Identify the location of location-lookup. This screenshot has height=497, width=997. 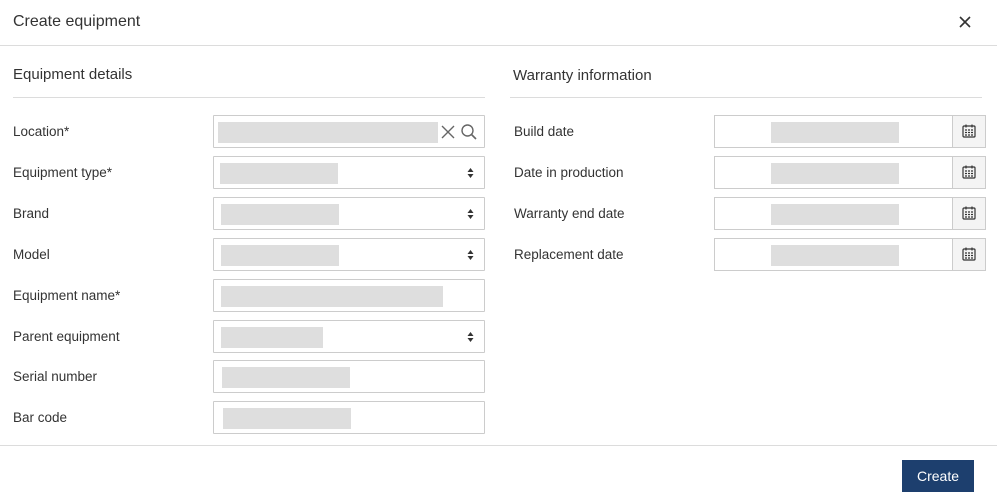
(349, 131).